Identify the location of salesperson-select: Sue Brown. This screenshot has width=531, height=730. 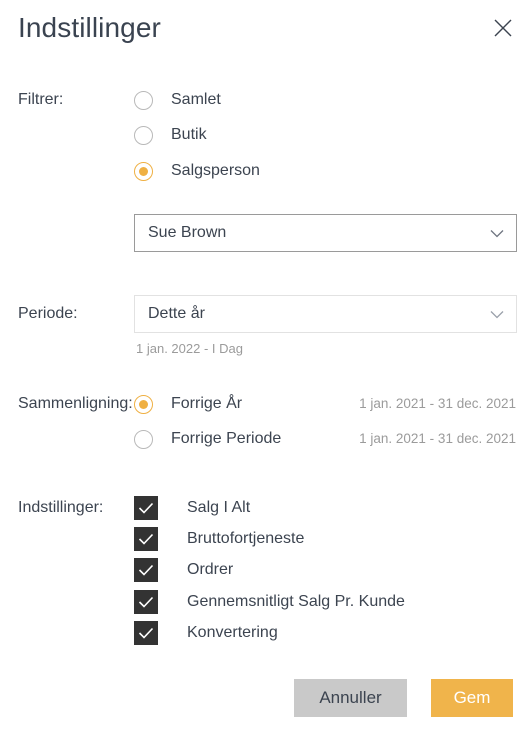
(325, 233).